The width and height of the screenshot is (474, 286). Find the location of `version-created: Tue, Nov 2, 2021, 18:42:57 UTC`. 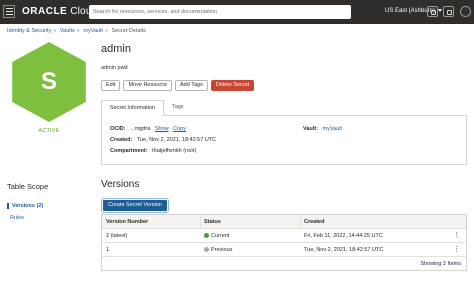

version-created: Tue, Nov 2, 2021, 18:42:57 UTC is located at coordinates (344, 250).